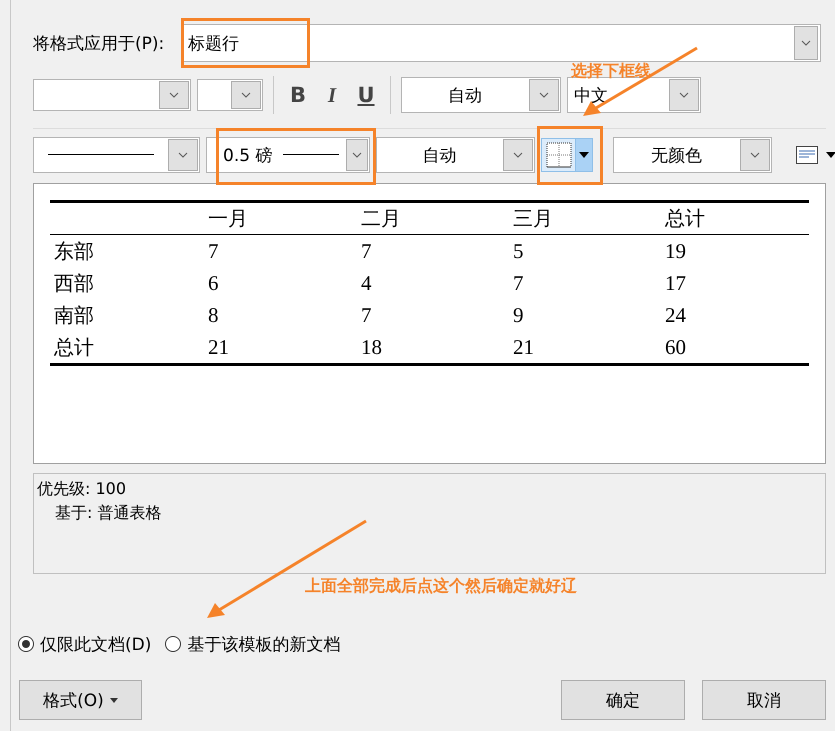  I want to click on column-header: 二月, so click(381, 218).